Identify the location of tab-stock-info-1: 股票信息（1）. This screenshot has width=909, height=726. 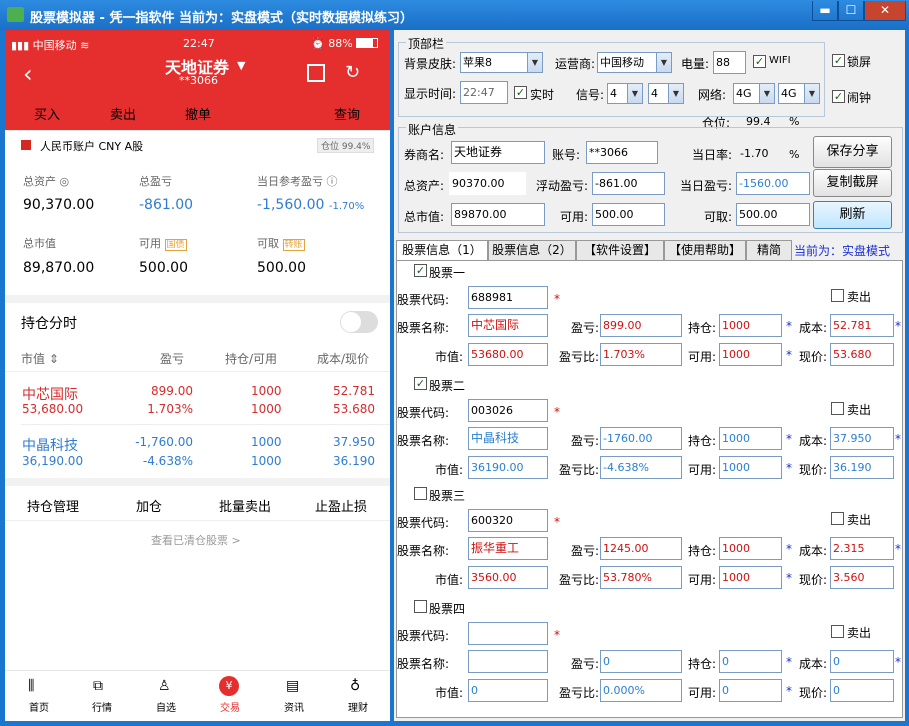
(442, 250).